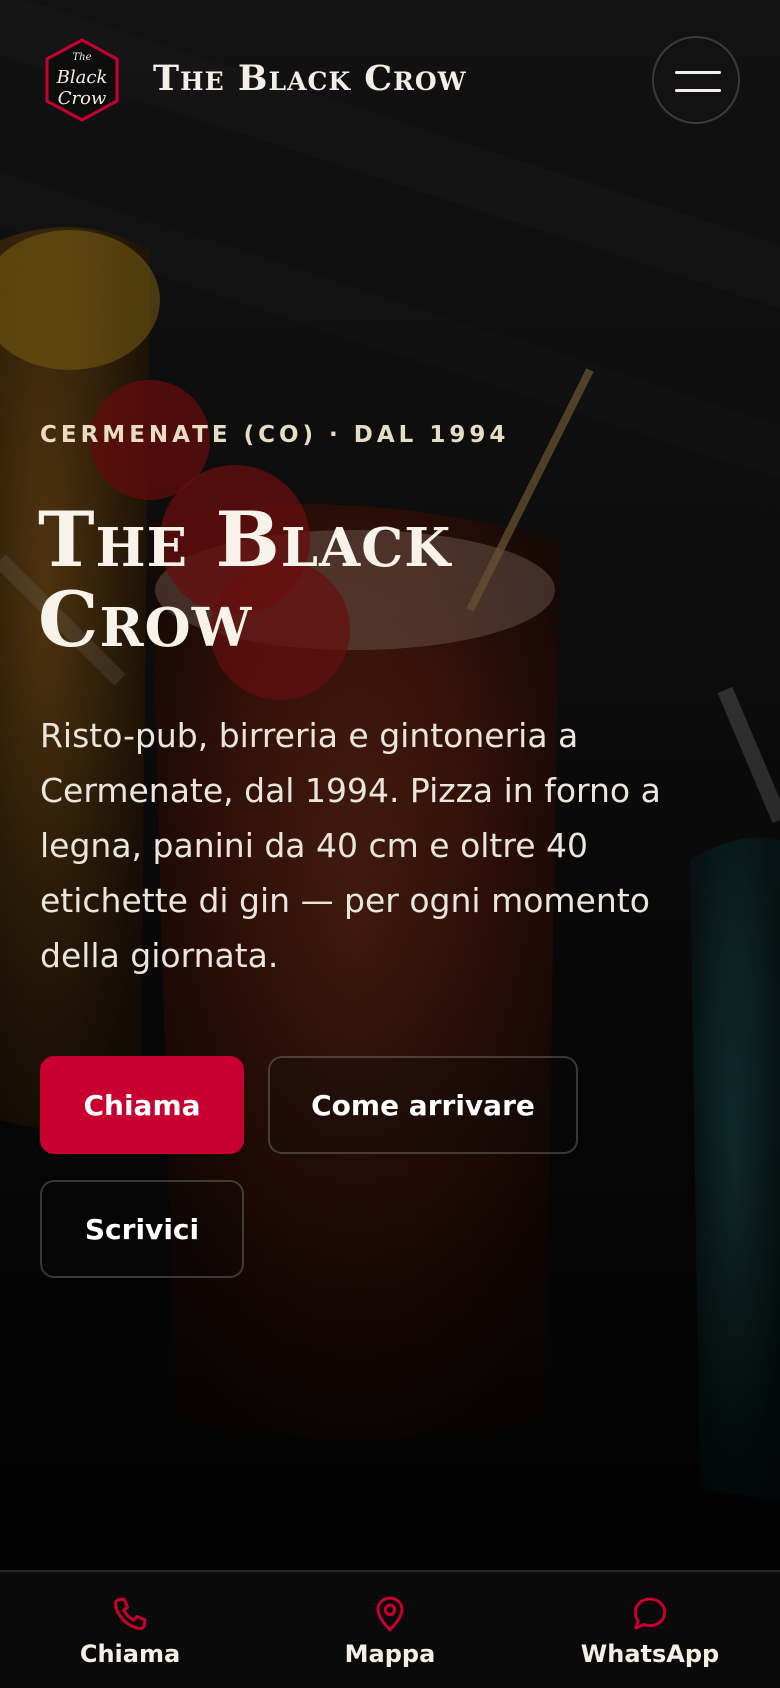  Describe the element at coordinates (245, 539) in the screenshot. I see `hero-title-line1: The Black` at that location.